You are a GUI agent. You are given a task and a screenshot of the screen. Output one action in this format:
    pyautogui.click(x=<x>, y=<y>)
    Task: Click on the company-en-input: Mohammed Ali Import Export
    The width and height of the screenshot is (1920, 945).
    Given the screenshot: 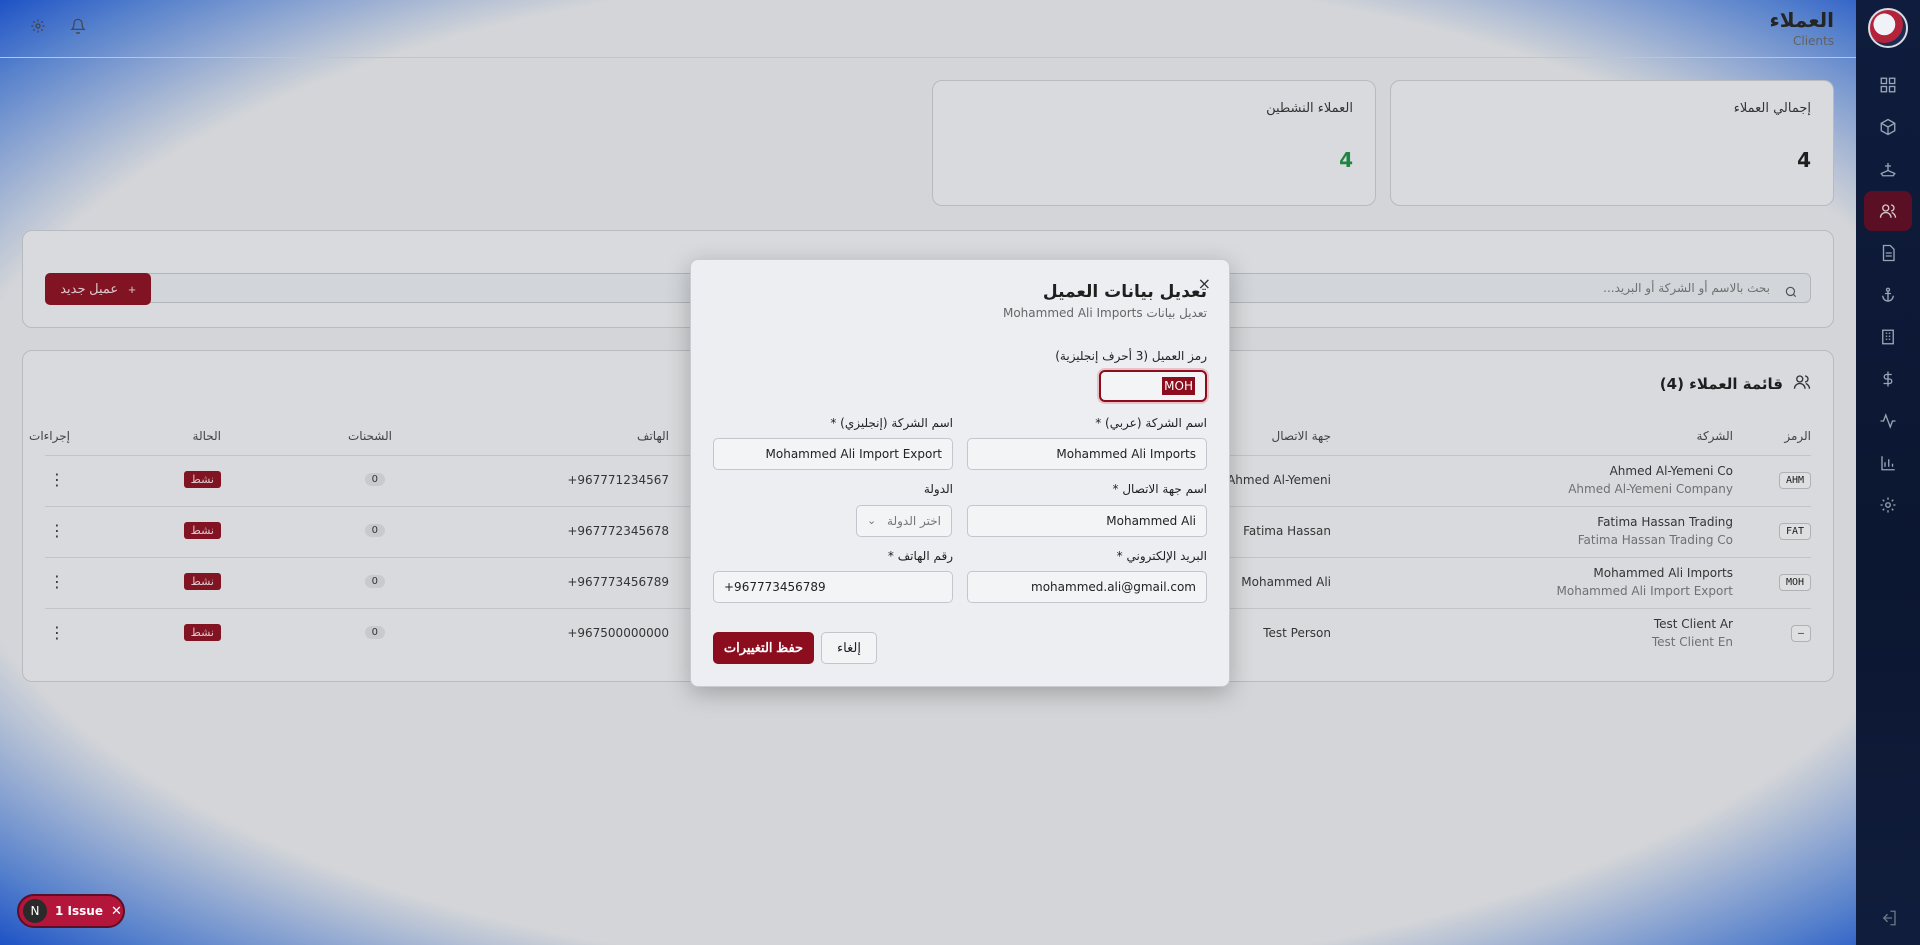 What is the action you would take?
    pyautogui.click(x=833, y=454)
    